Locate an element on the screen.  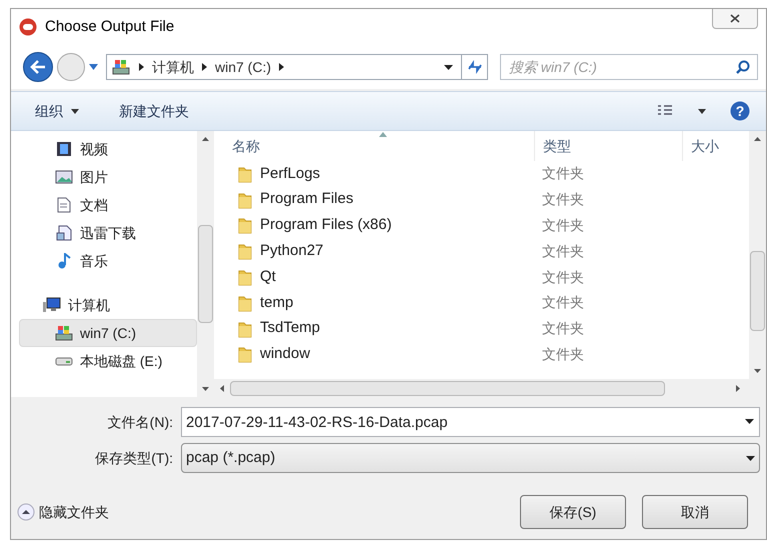
window-title: Choose Output File is located at coordinates (109, 26).